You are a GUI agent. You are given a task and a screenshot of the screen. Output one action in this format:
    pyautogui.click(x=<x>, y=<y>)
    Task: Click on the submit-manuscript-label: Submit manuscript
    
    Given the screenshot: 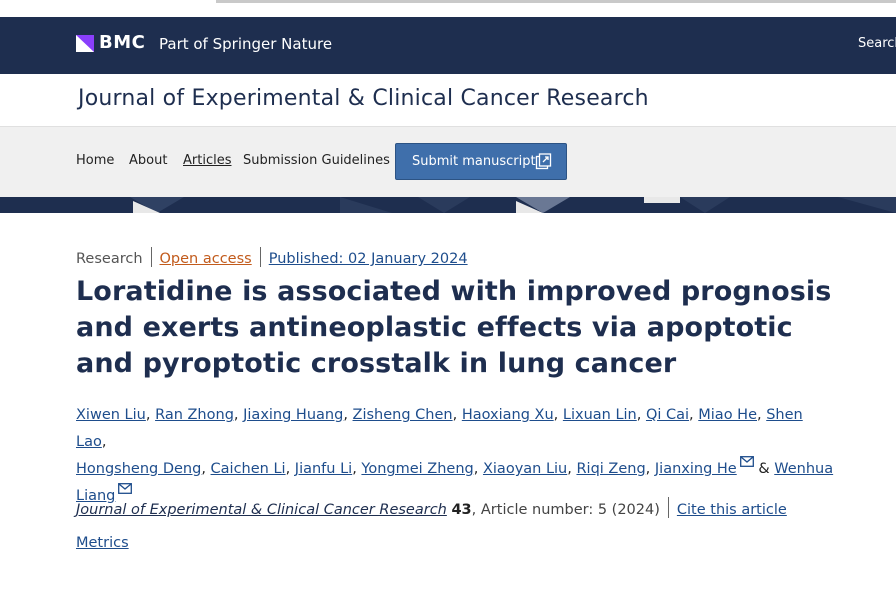 What is the action you would take?
    pyautogui.click(x=474, y=161)
    